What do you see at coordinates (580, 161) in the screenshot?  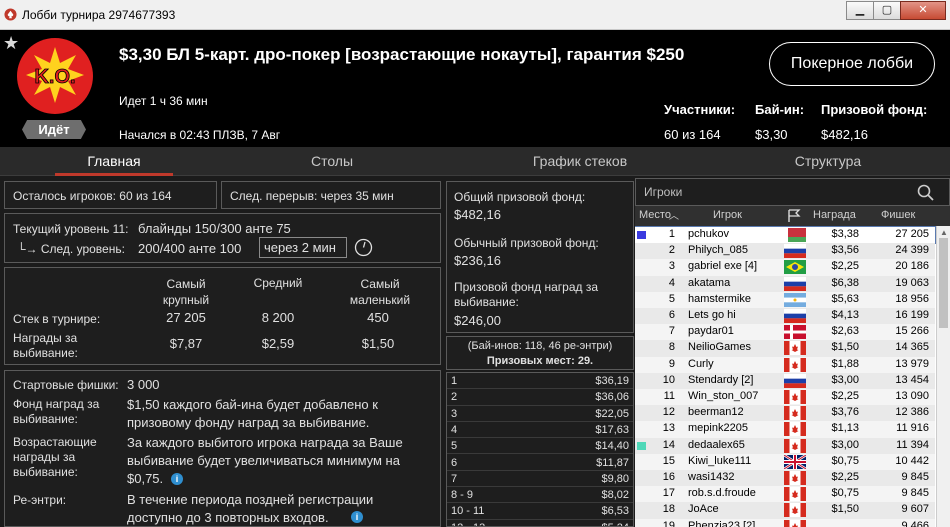 I see `tab-stack-chart: График стеков` at bounding box center [580, 161].